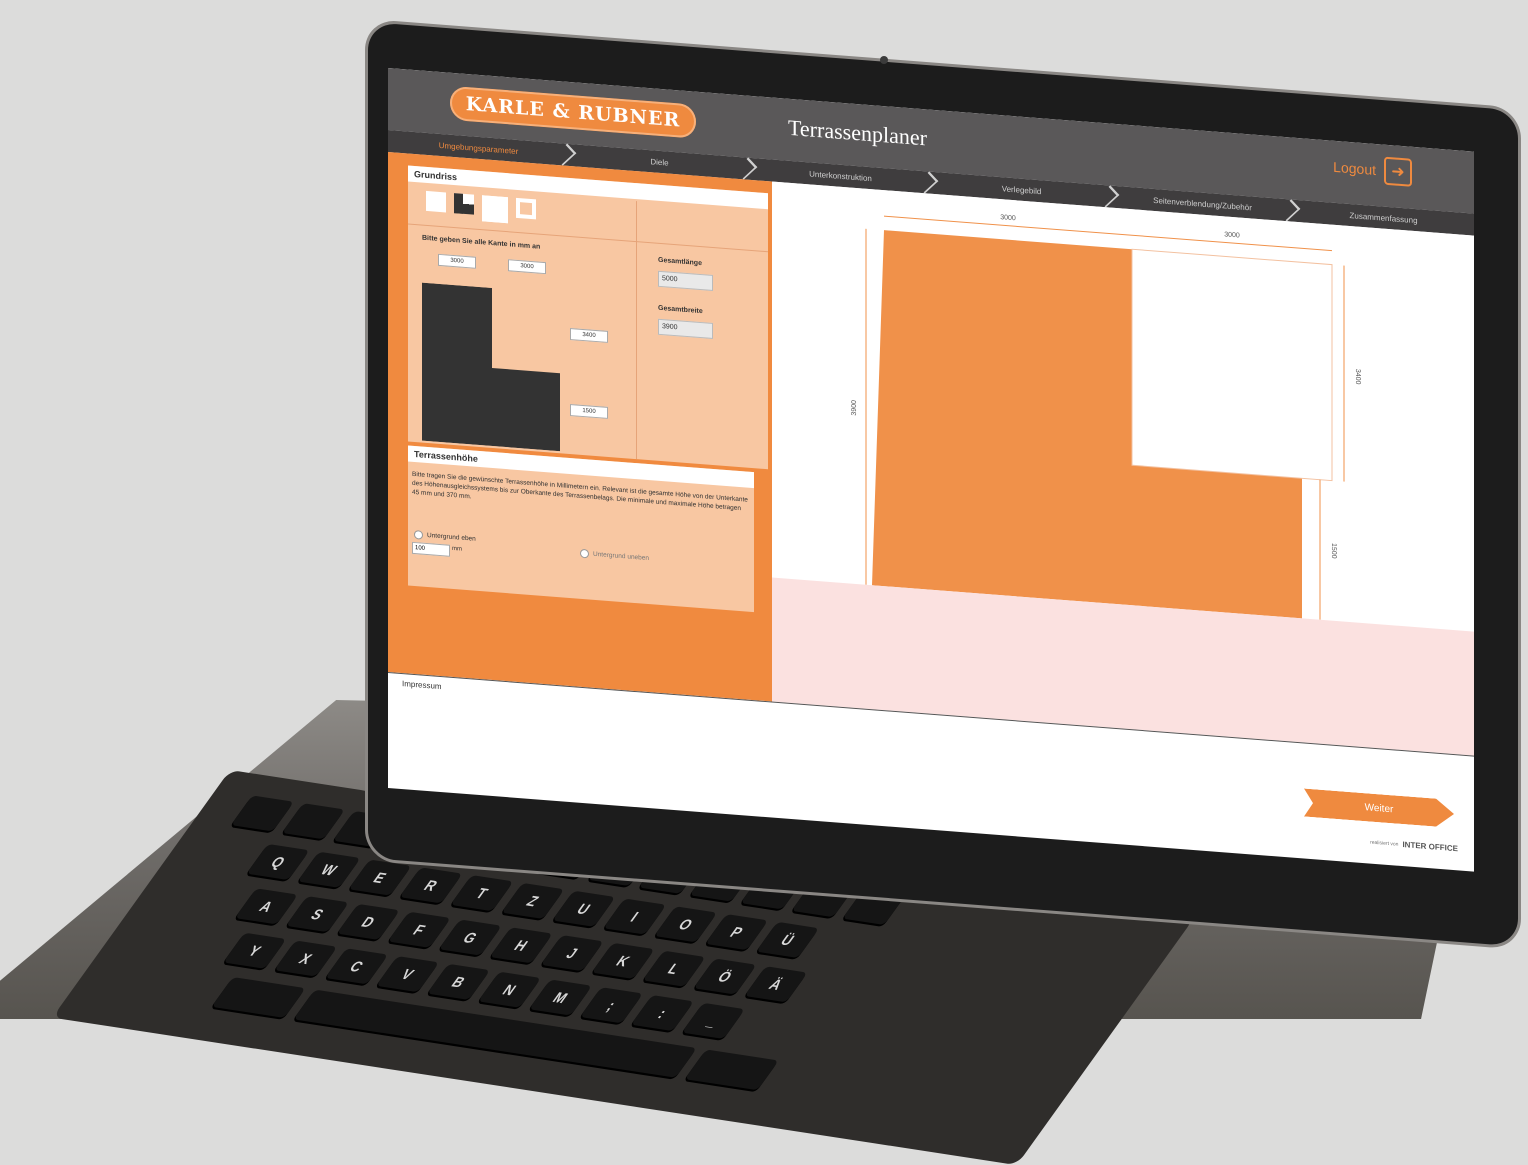 The width and height of the screenshot is (1528, 1165). I want to click on gesamtlaenge-field: 5000, so click(685, 281).